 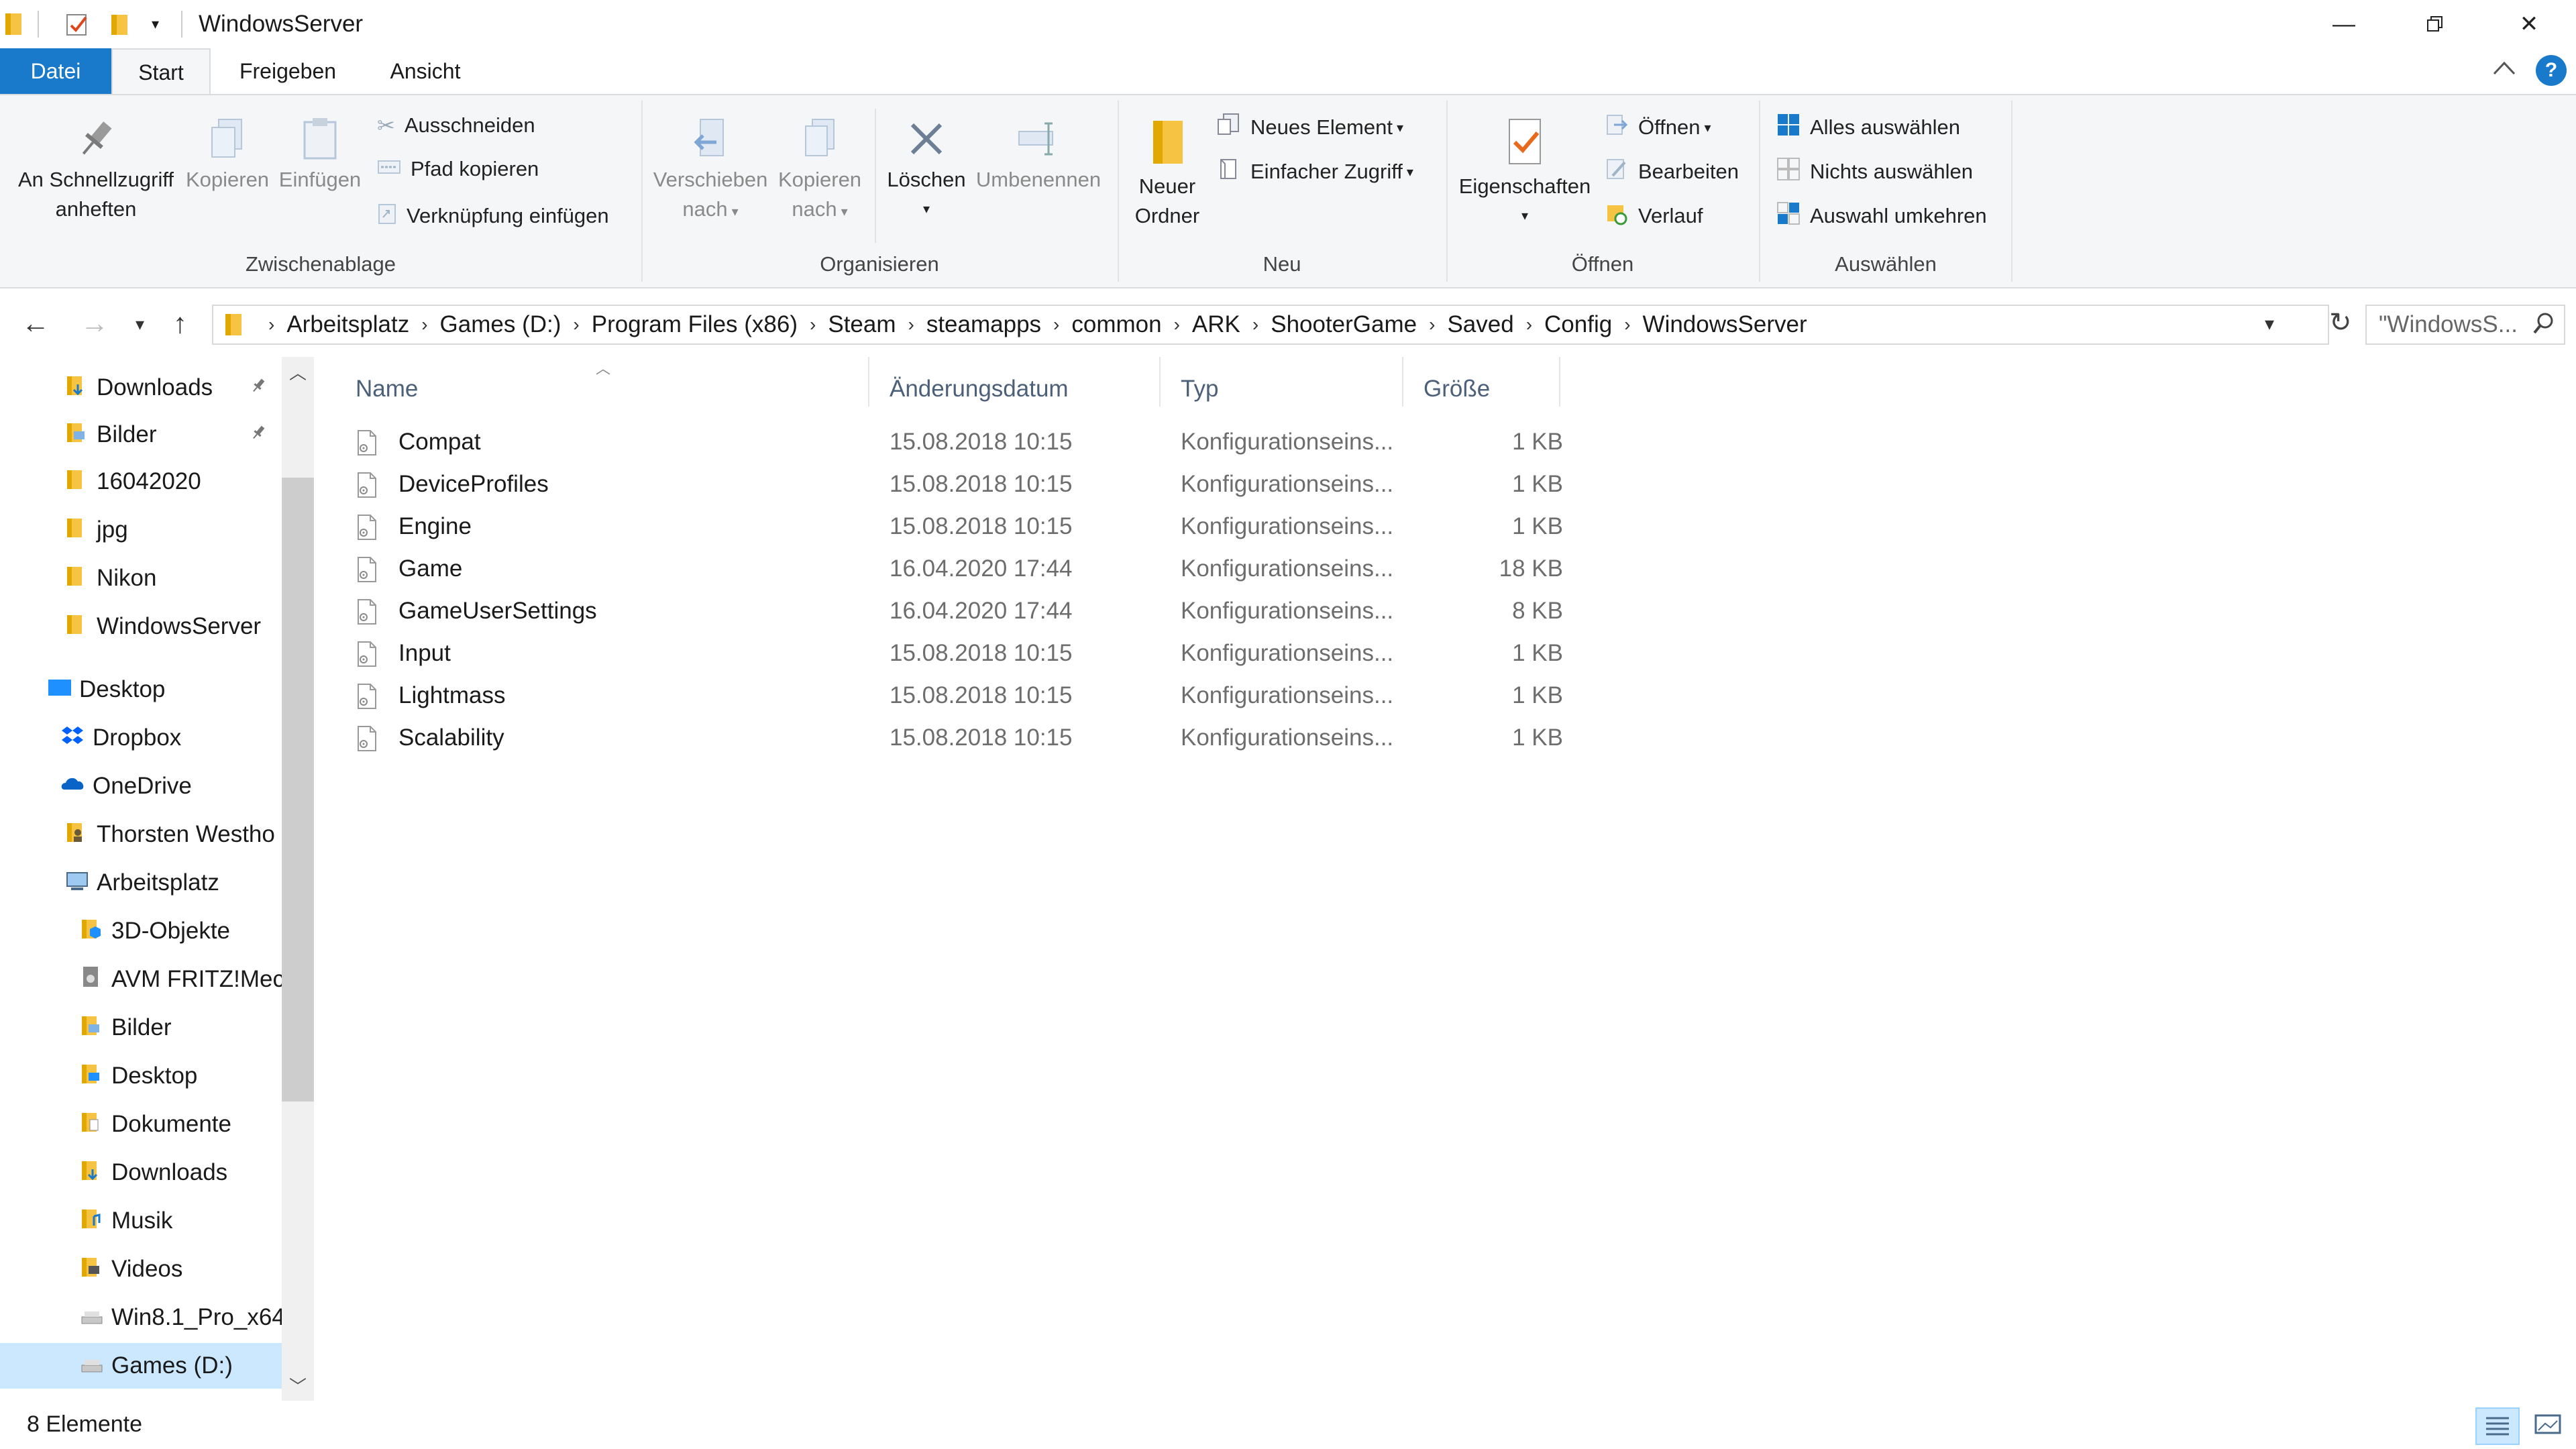 I want to click on breadcrumb-item: ShooterGame, so click(x=1344, y=324).